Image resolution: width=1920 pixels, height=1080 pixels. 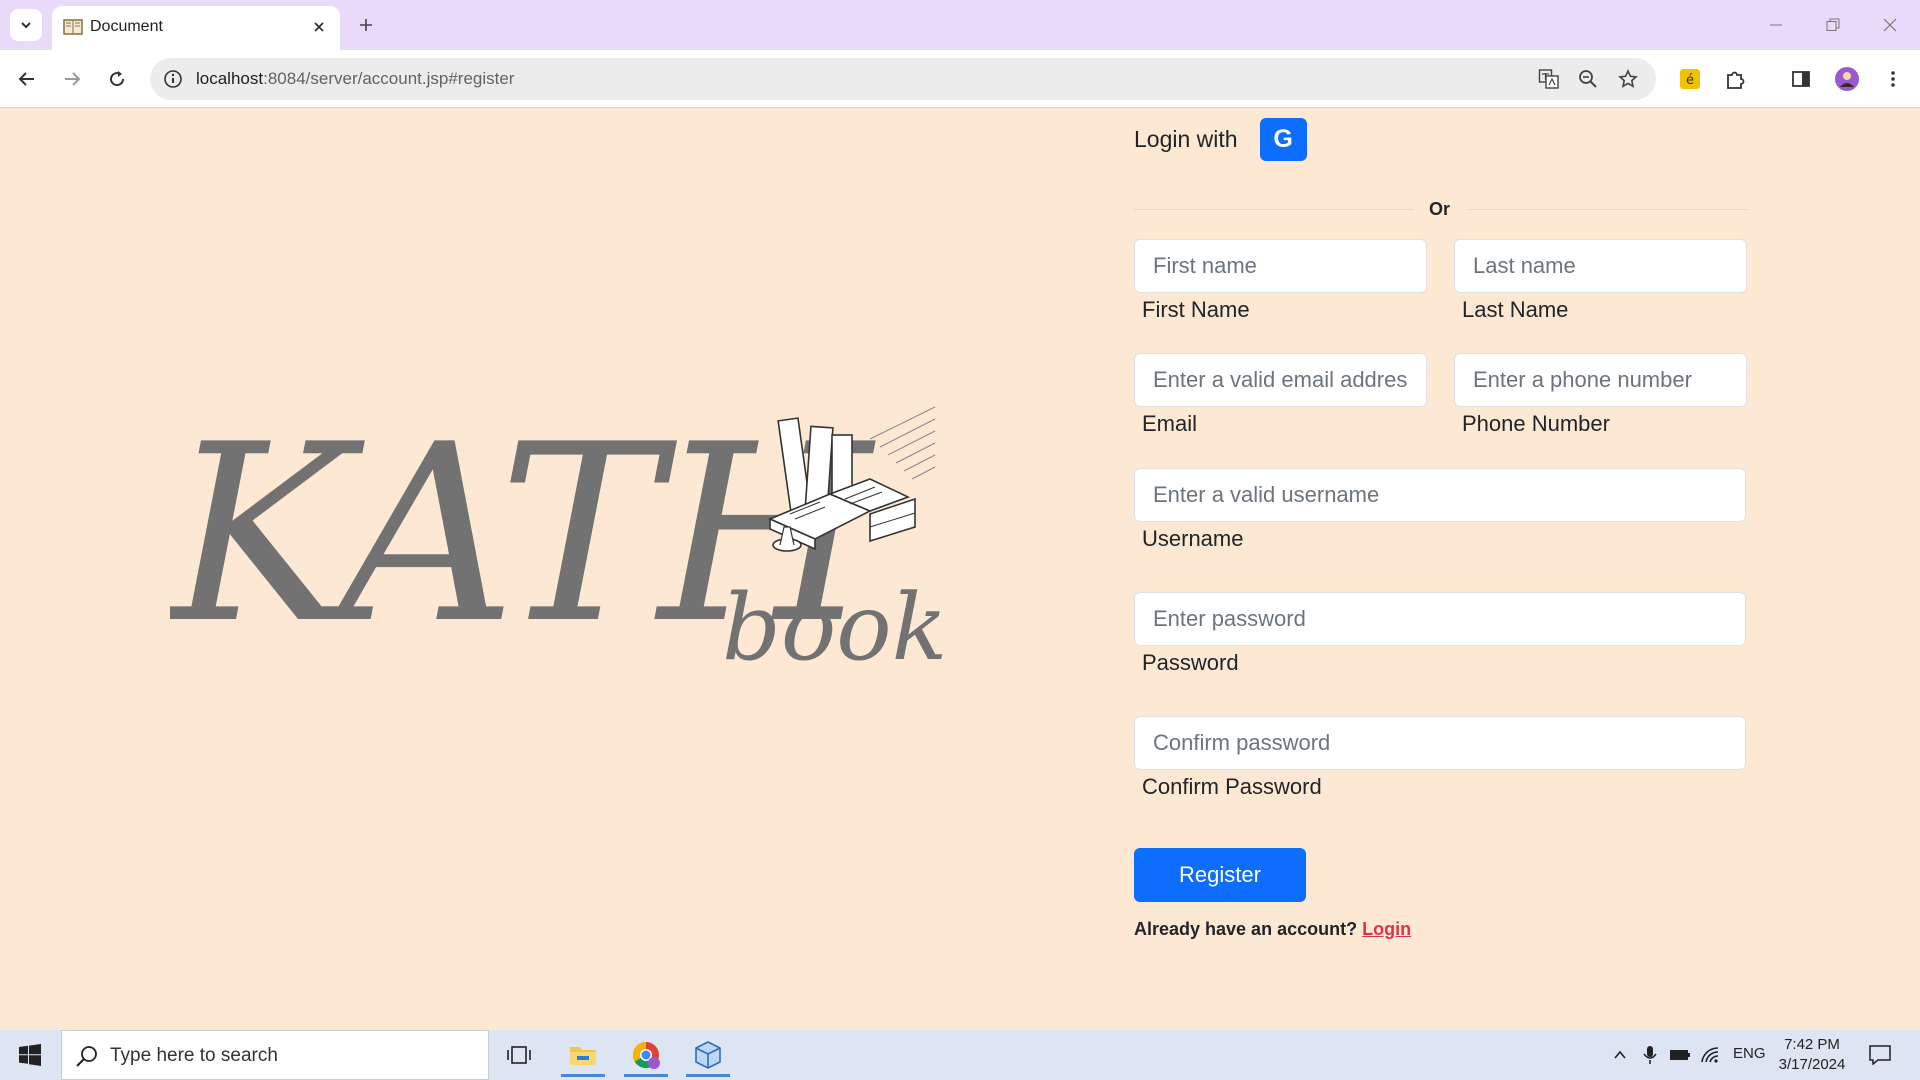 I want to click on username-label: Username, so click(x=1193, y=538).